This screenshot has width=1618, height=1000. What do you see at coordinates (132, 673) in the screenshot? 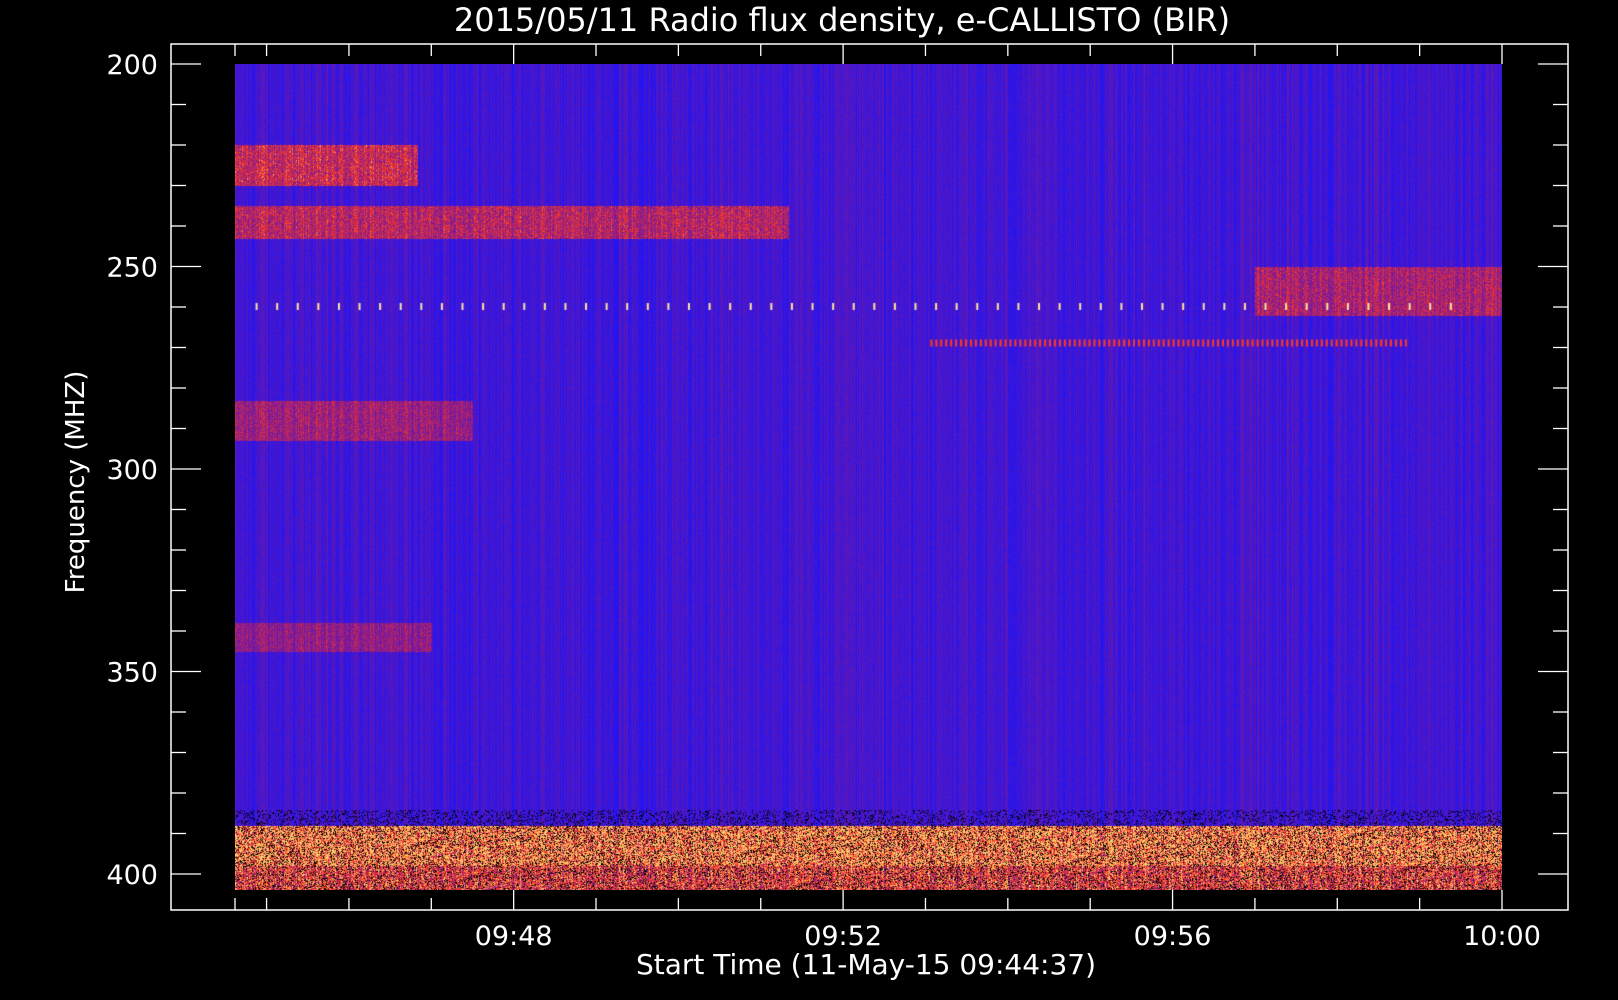
I see `y-tick-label: 350` at bounding box center [132, 673].